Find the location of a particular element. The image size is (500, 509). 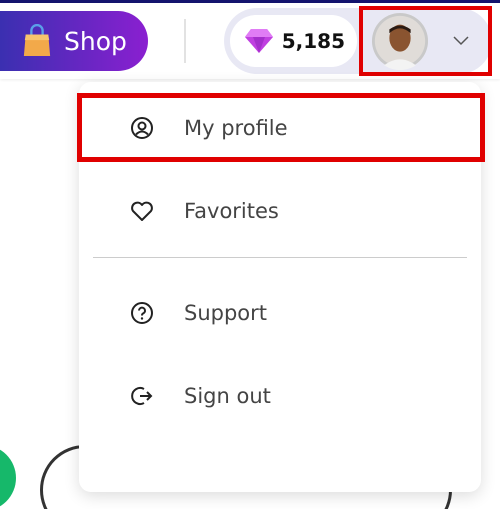

menu-item: Favorites is located at coordinates (281, 210).